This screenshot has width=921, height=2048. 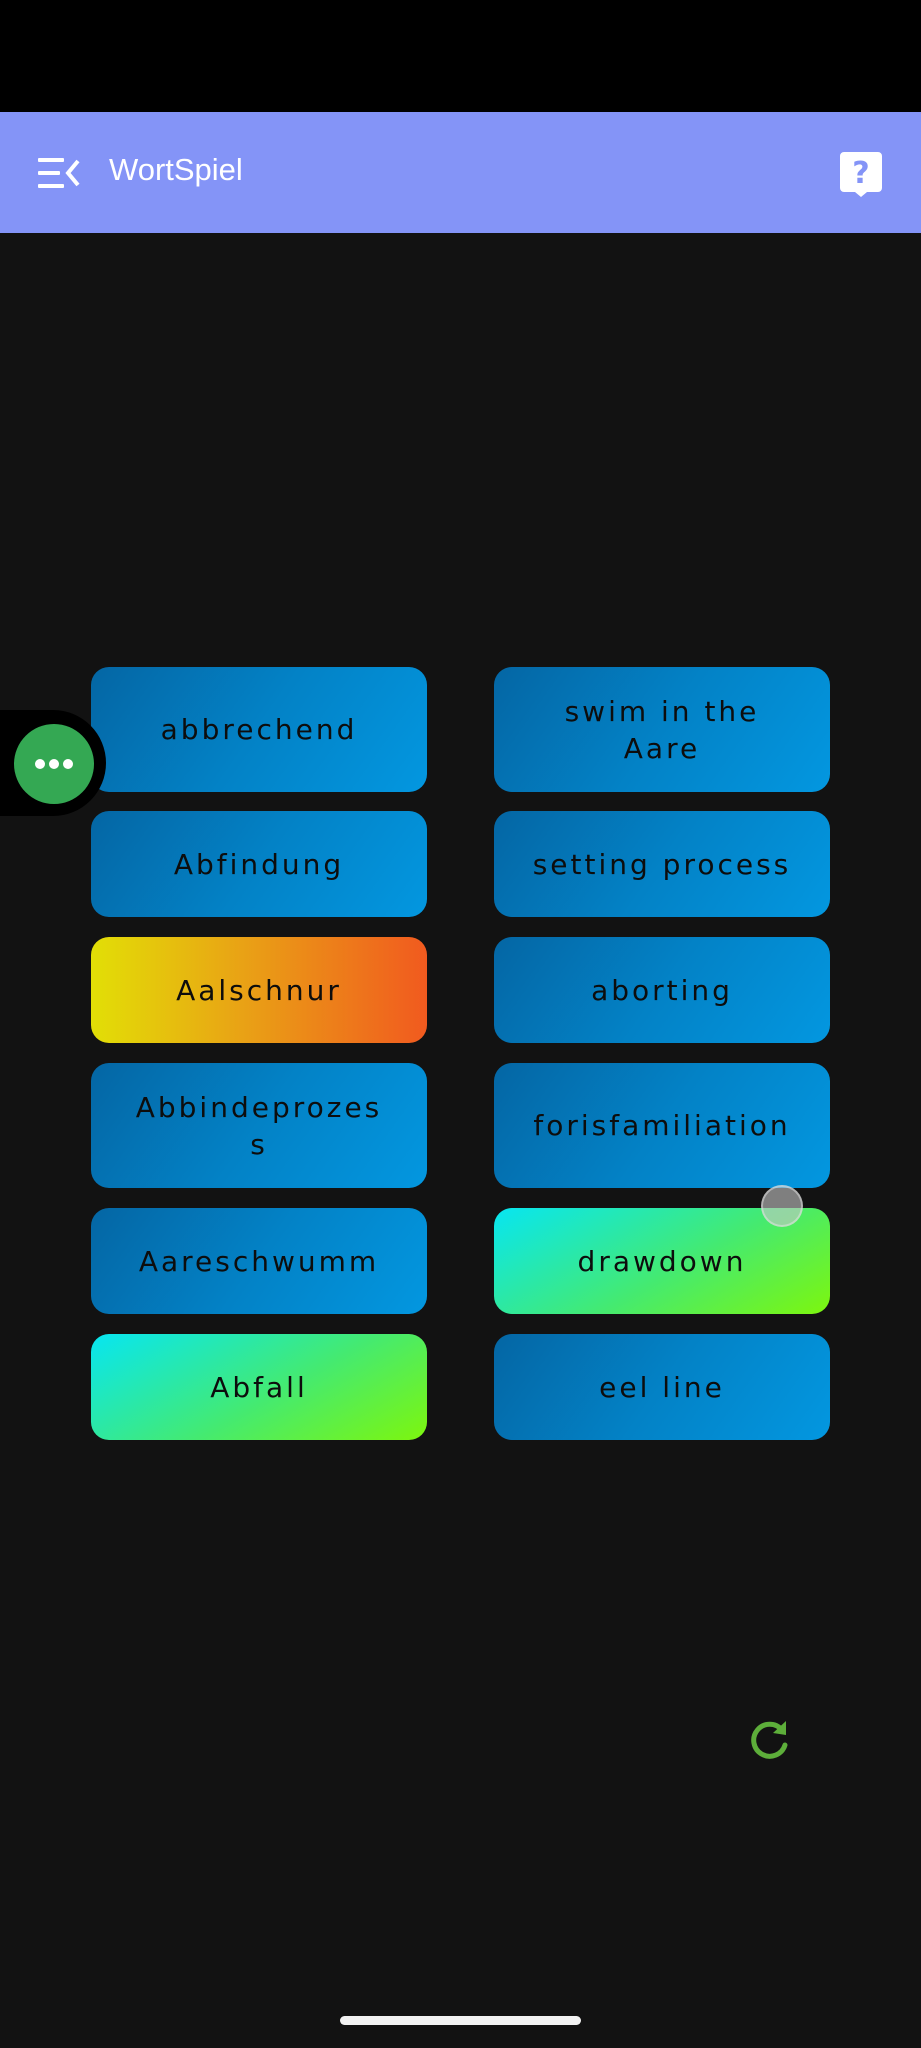 I want to click on word-tile-right-6: eel line, so click(x=662, y=1387).